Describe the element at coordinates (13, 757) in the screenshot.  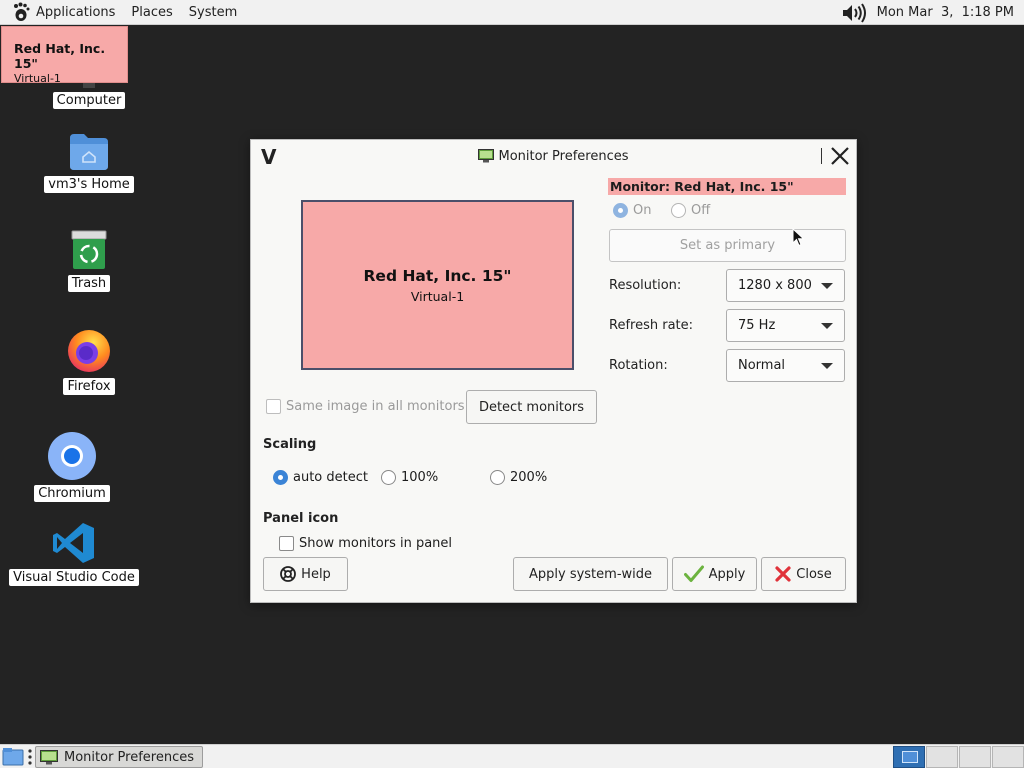
I see `show-desktop-icon` at that location.